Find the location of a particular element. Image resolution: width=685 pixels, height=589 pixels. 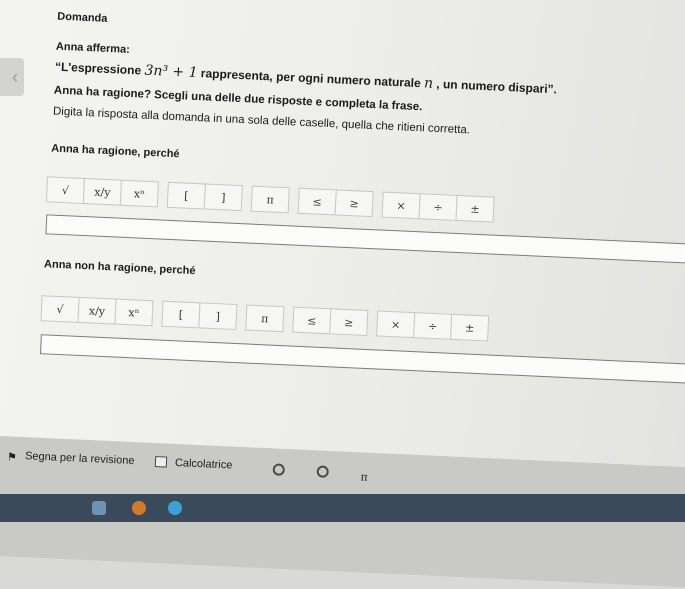

claim-open: “L'espressione is located at coordinates (99, 68).